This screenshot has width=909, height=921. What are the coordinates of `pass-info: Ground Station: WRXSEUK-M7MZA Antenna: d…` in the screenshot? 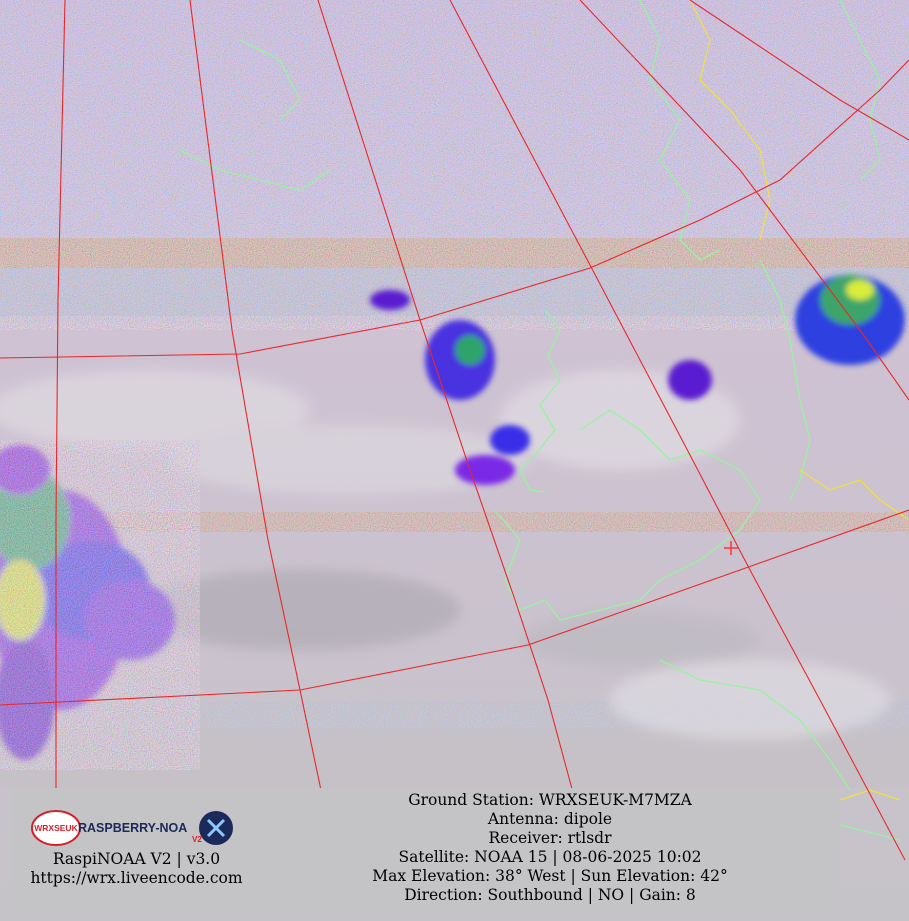 It's located at (550, 848).